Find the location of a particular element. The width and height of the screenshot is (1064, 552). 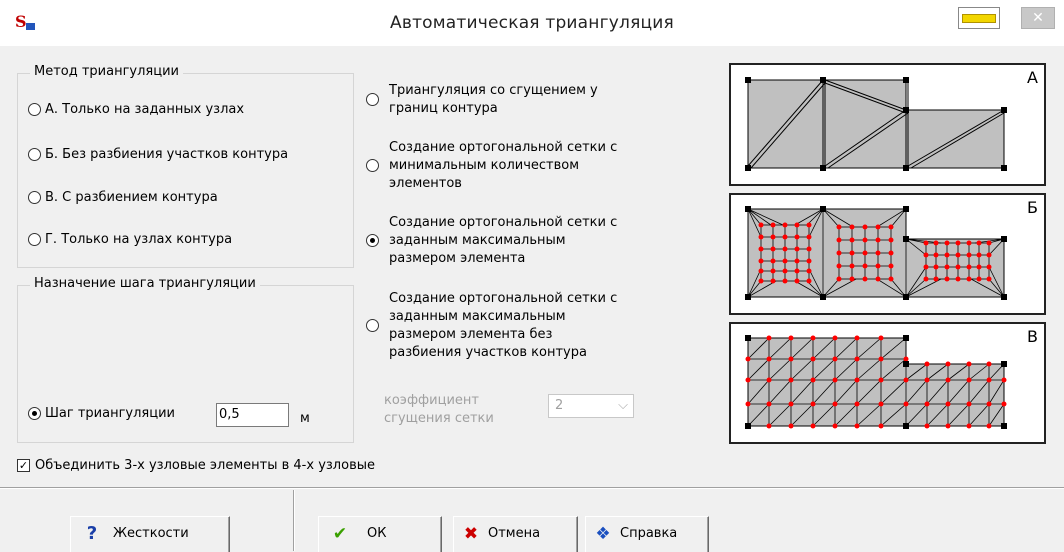

step-input: 0,5 is located at coordinates (252, 415).